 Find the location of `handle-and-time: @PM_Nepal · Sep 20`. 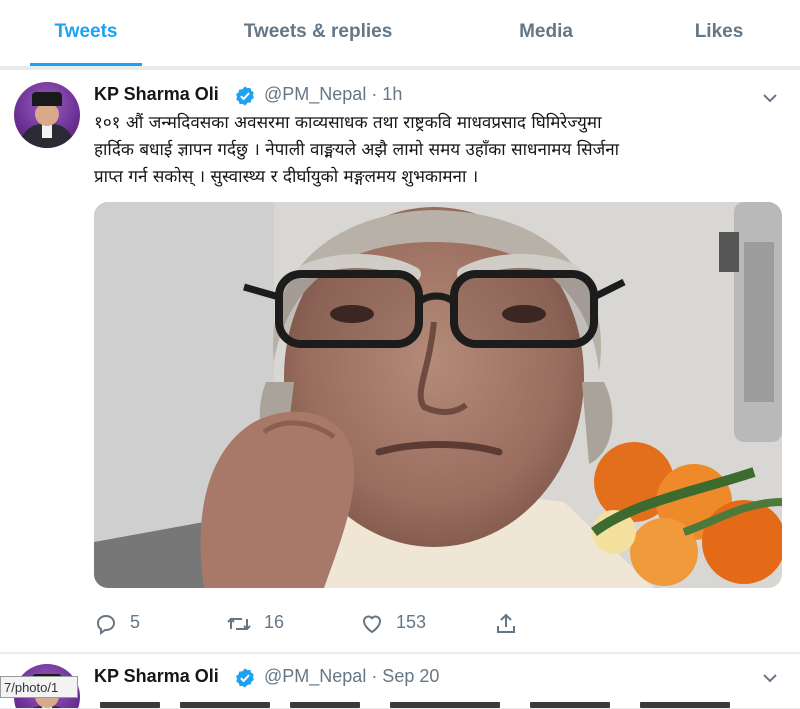

handle-and-time: @PM_Nepal · Sep 20 is located at coordinates (351, 676).